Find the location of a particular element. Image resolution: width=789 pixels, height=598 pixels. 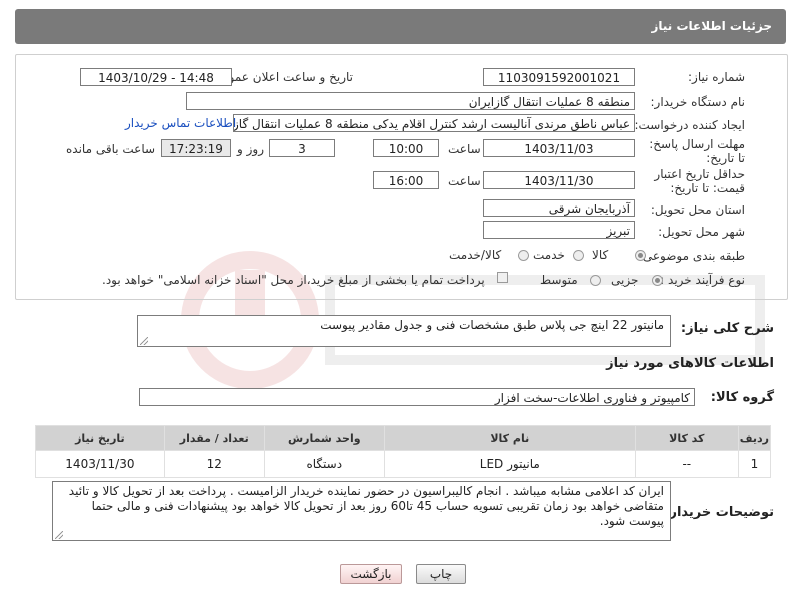

reply-days-label: روز و is located at coordinates (250, 149).